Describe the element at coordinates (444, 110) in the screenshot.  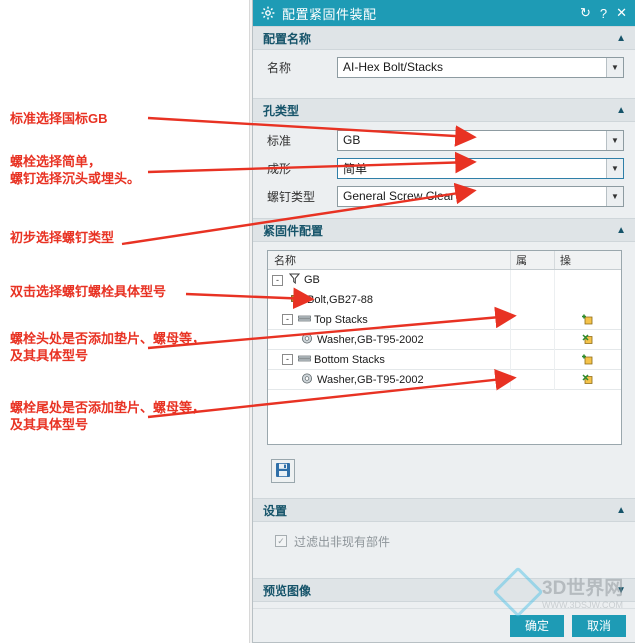
I see `section-hole-type-header: 孔类型 ▲` at that location.